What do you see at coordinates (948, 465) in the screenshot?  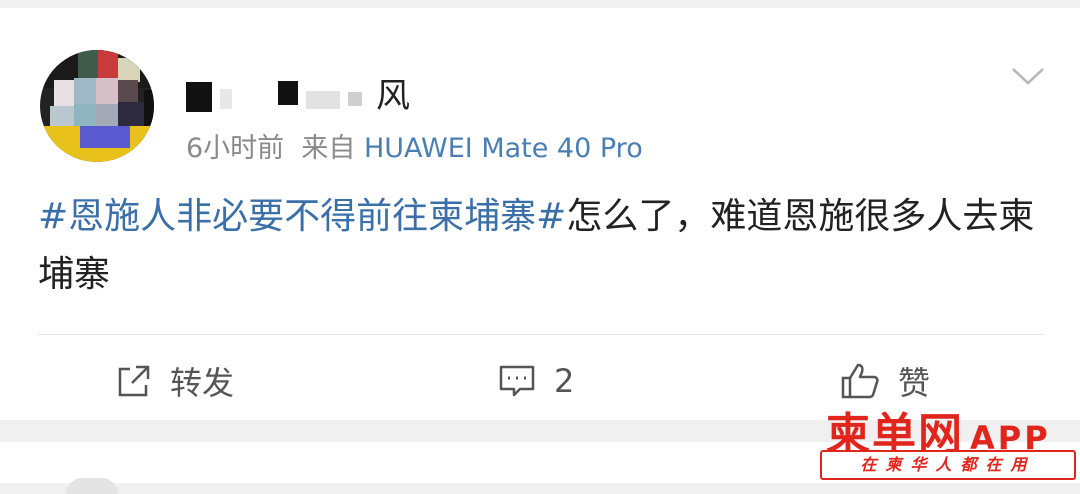 I see `watermark-slogan: 在柬华人都在用` at bounding box center [948, 465].